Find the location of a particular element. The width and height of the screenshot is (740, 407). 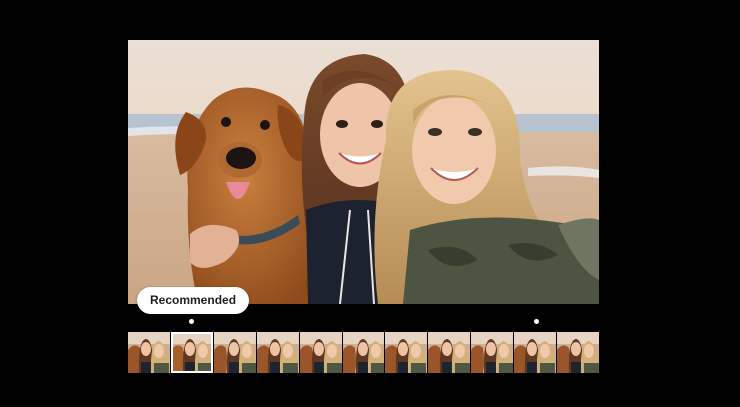

recommended-marker-dot is located at coordinates (191, 321).